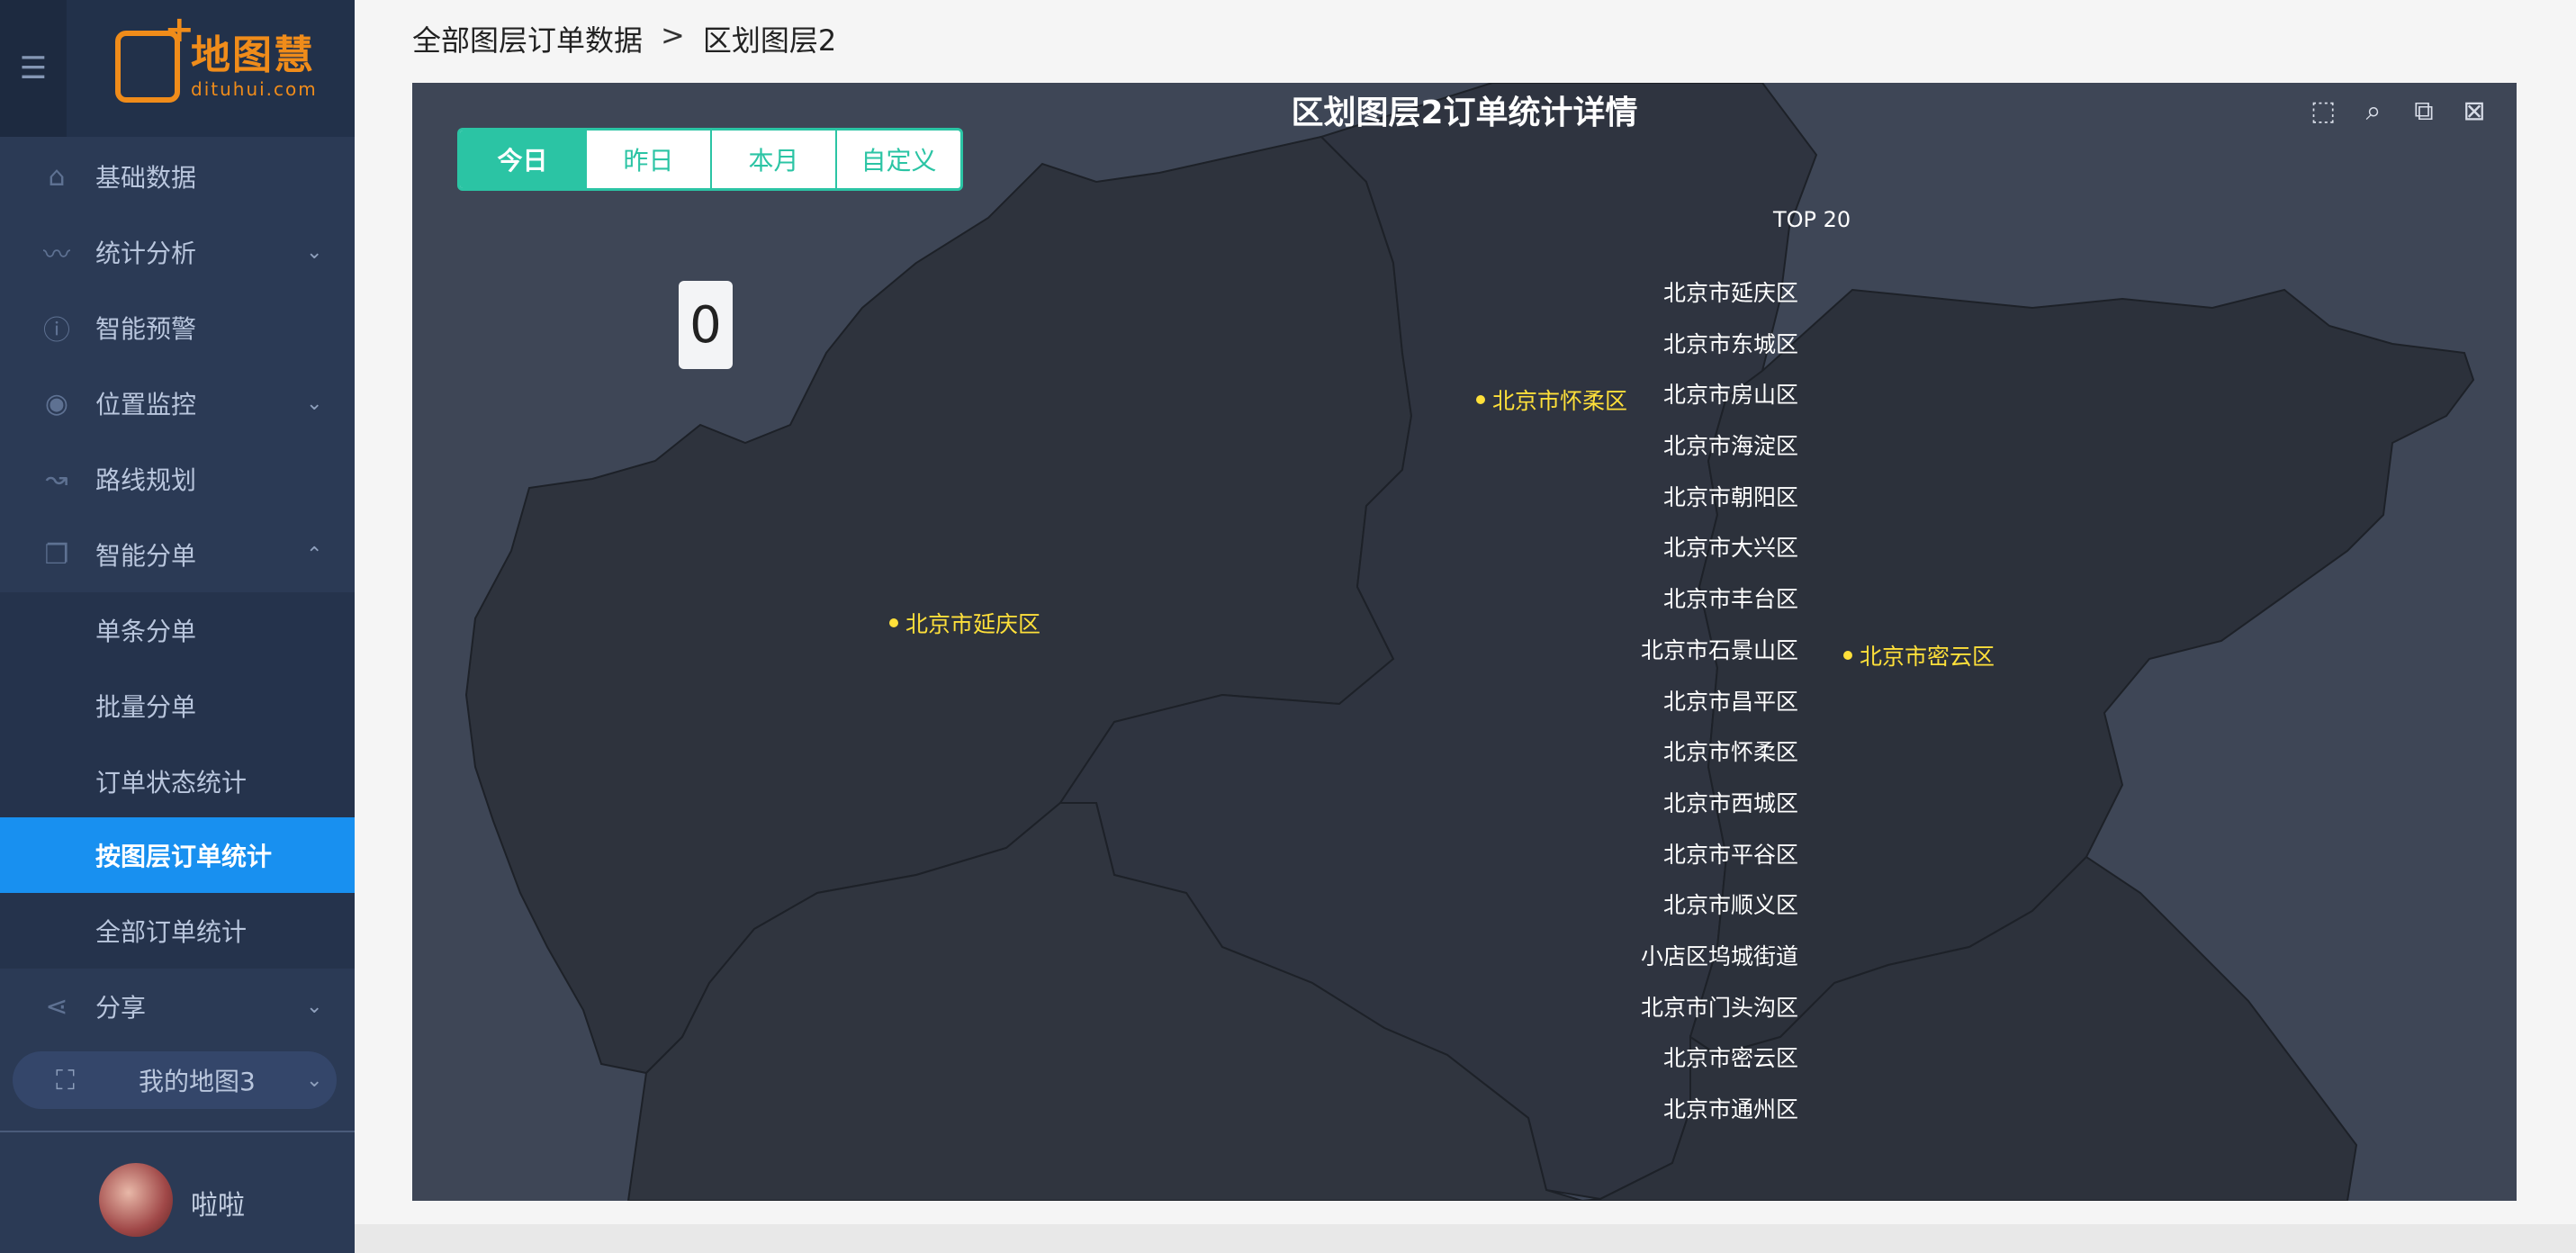 The image size is (2576, 1253). I want to click on lasso-select-icon: ⌕, so click(2373, 111).